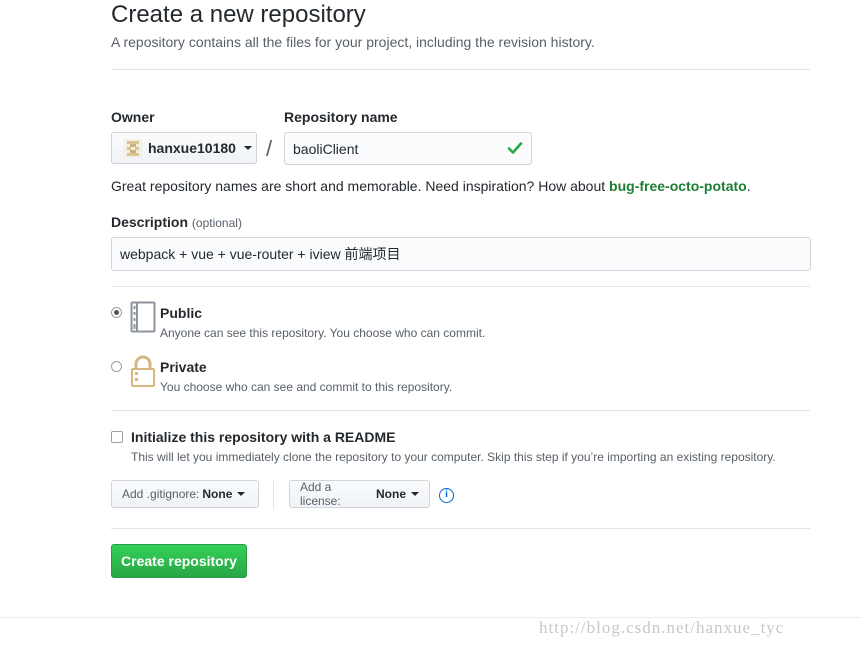  What do you see at coordinates (116, 312) in the screenshot?
I see `public-radio` at bounding box center [116, 312].